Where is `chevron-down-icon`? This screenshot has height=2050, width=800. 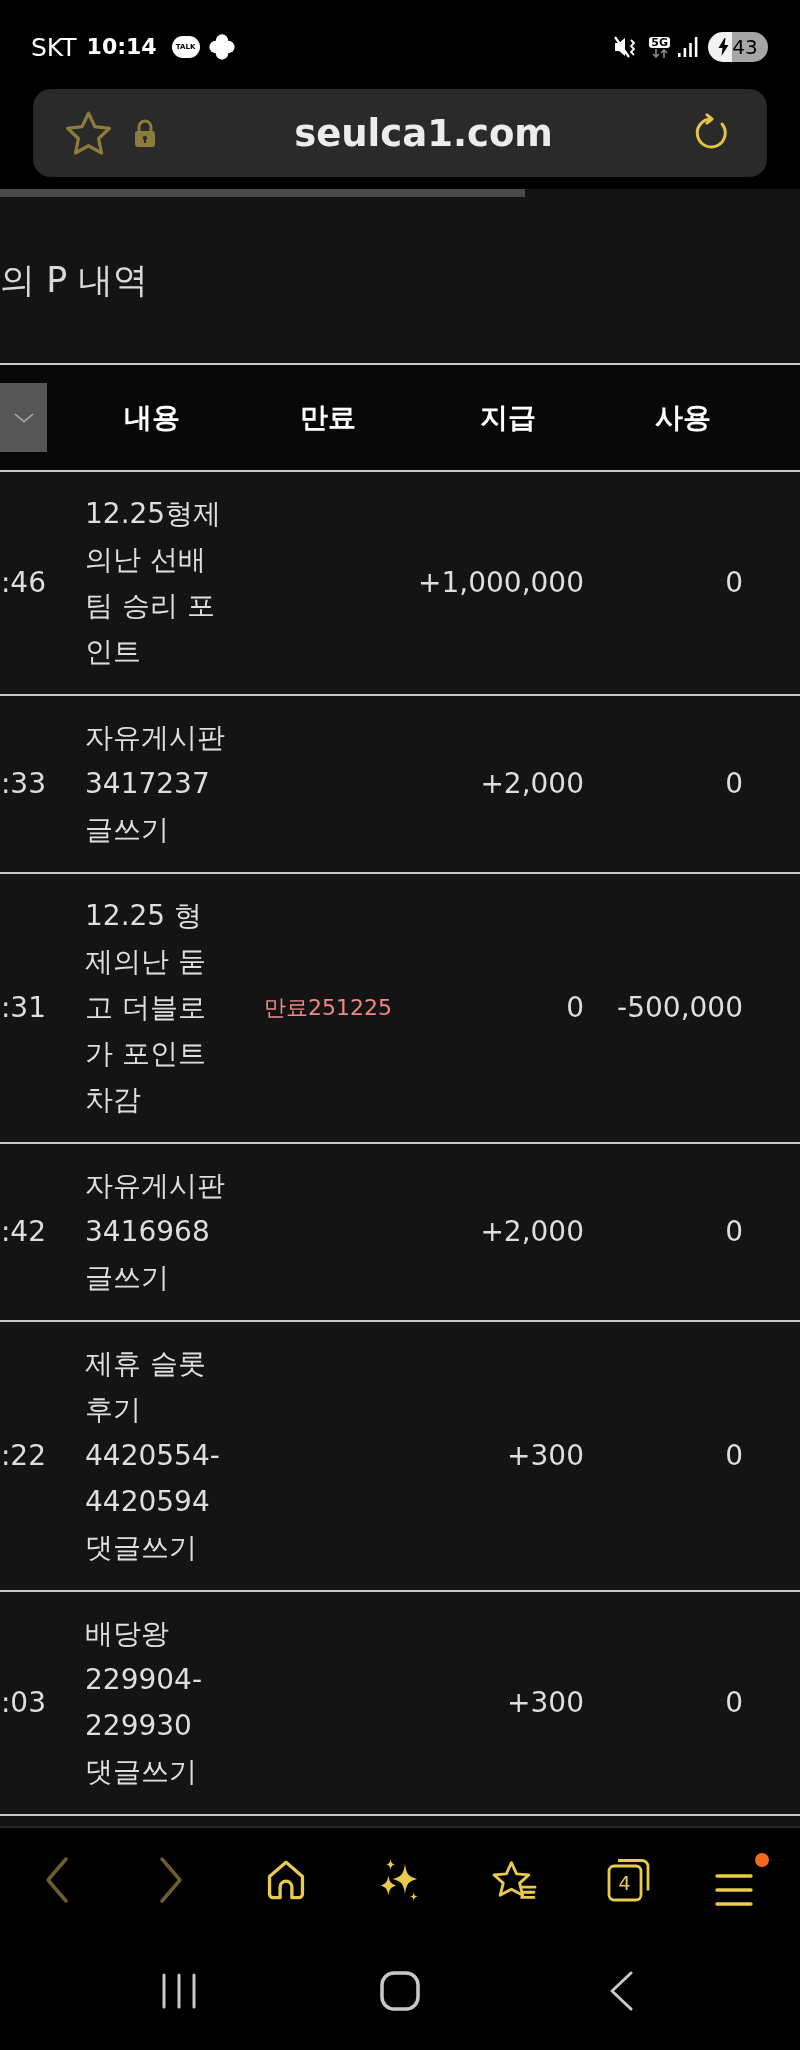
chevron-down-icon is located at coordinates (23, 417).